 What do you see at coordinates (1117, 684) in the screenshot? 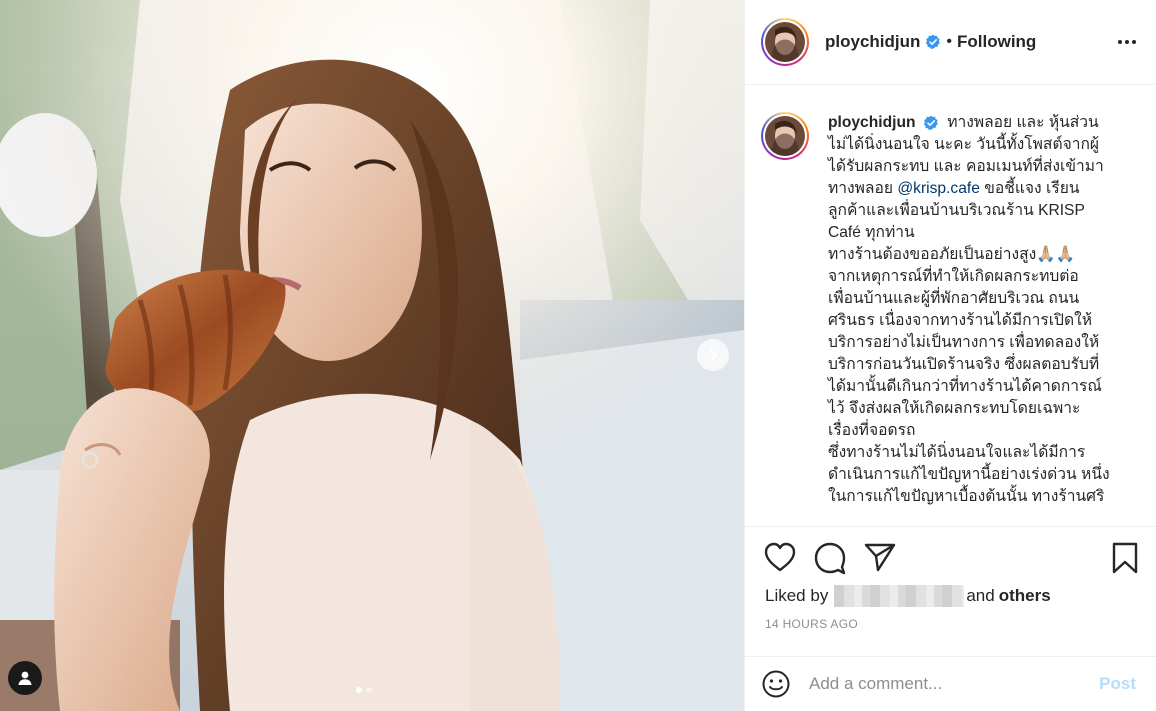
I see `post-comment-button: Post` at bounding box center [1117, 684].